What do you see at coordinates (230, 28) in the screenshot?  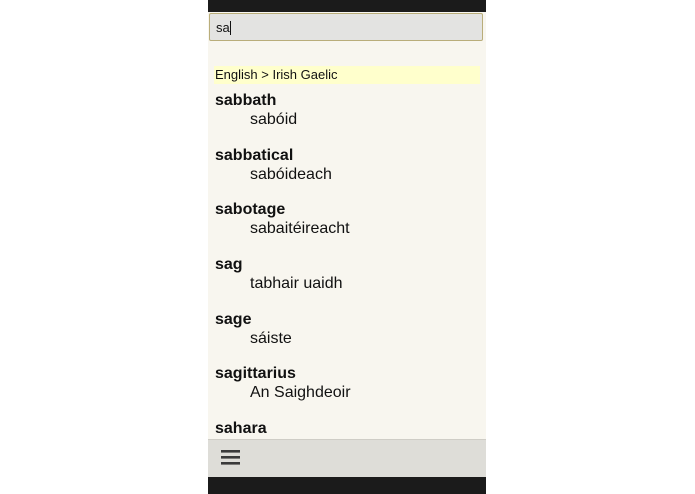 I see `text-caret` at bounding box center [230, 28].